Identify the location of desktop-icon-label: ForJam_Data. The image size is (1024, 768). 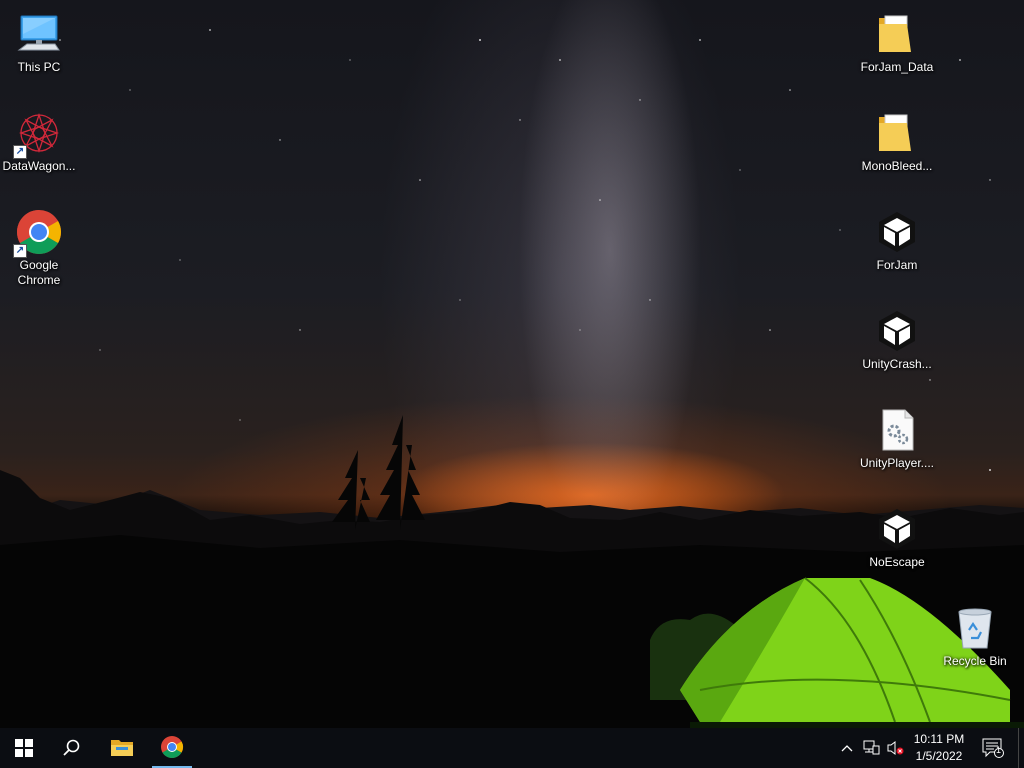
(897, 67).